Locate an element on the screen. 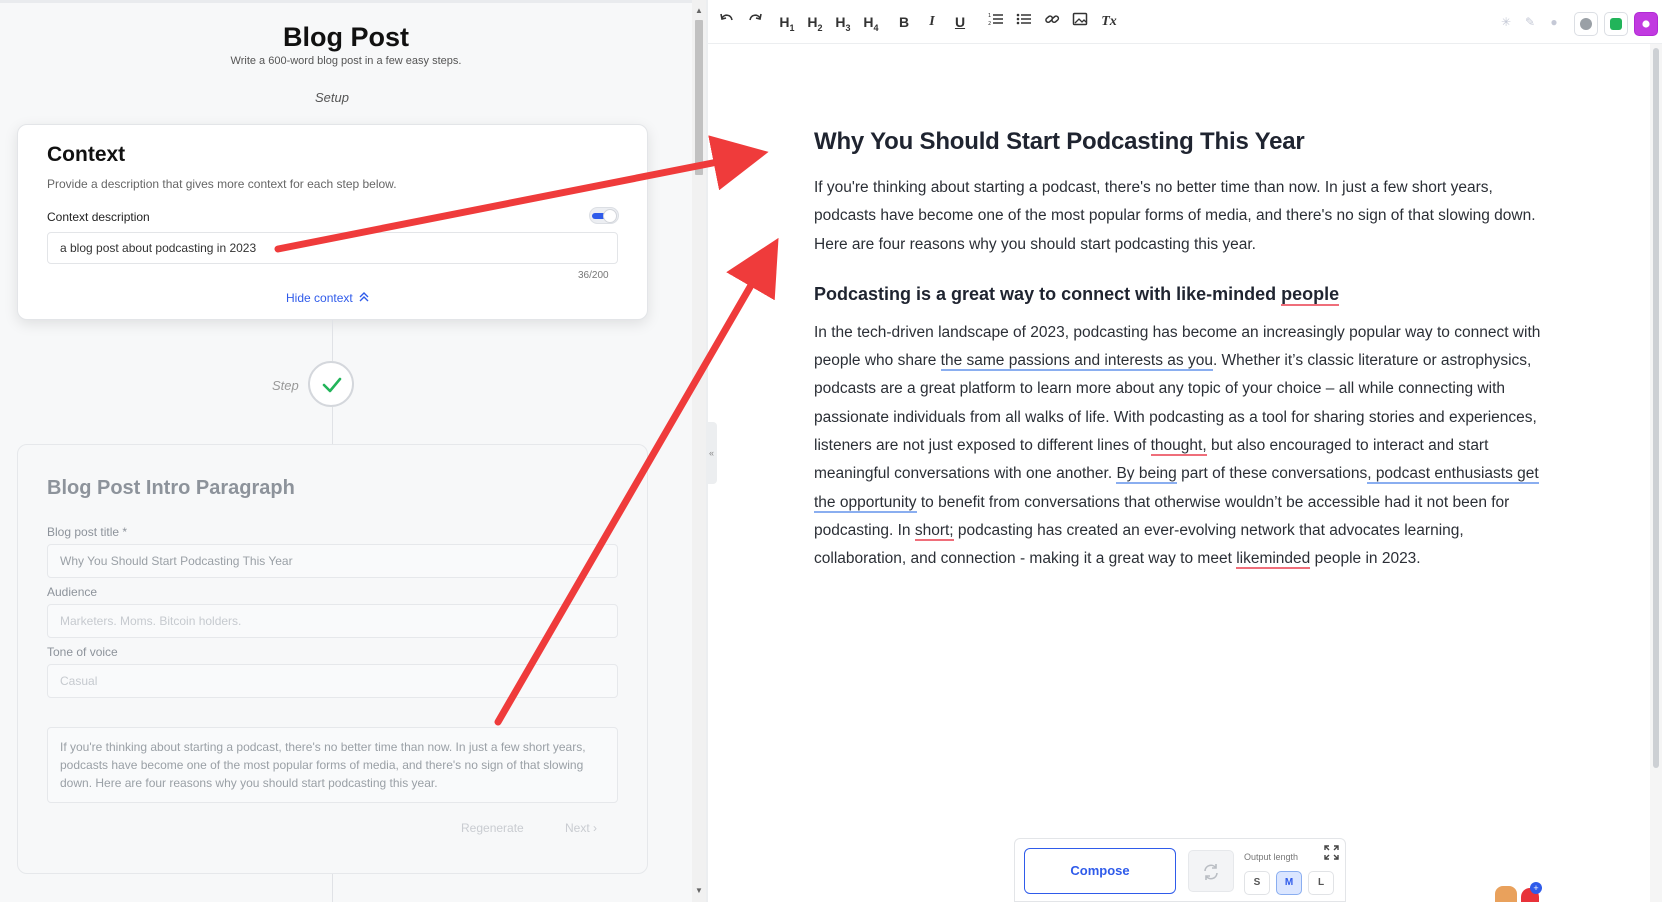  extension-button is located at coordinates (1646, 24).